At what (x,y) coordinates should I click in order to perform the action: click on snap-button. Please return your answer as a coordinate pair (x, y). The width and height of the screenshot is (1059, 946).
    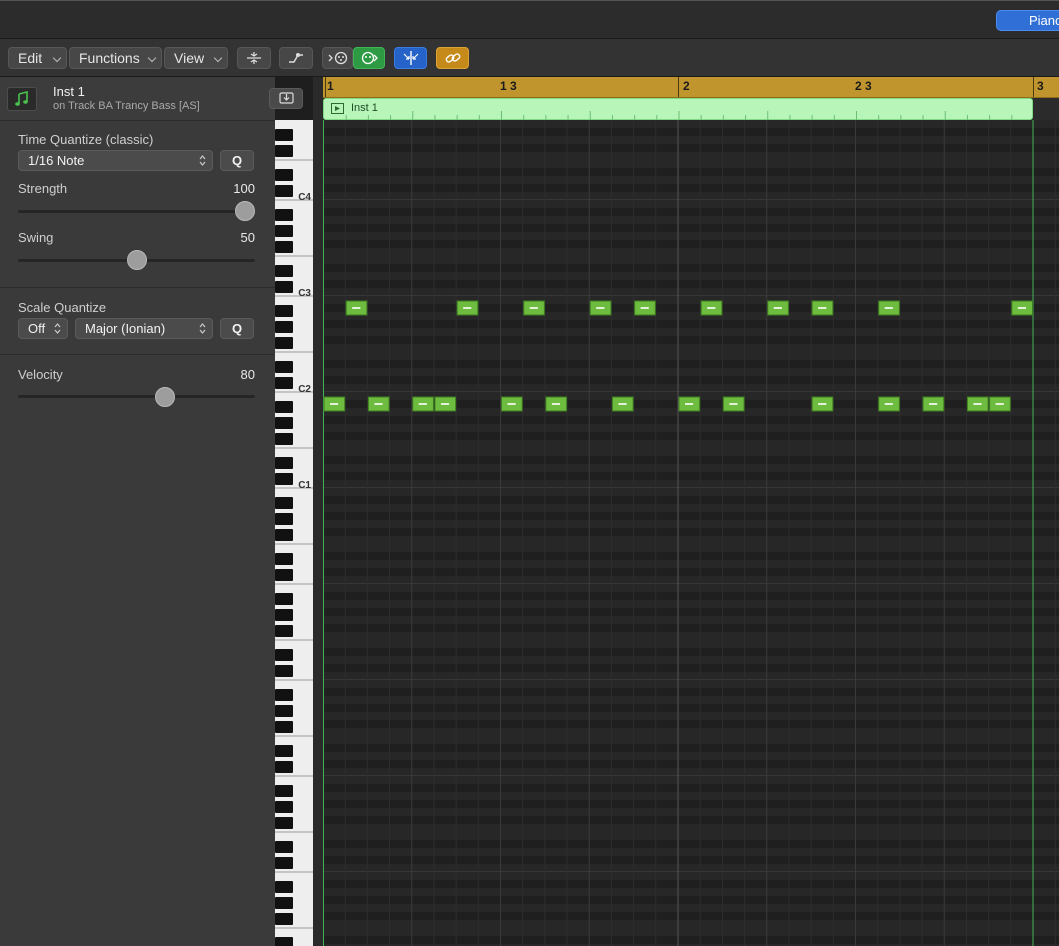
    Looking at the image, I should click on (410, 58).